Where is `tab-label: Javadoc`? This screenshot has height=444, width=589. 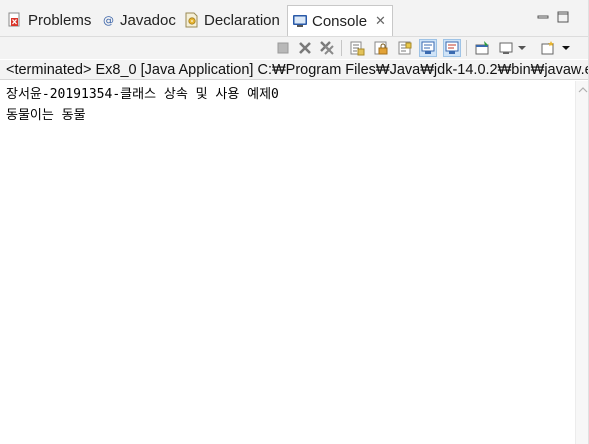 tab-label: Javadoc is located at coordinates (148, 20).